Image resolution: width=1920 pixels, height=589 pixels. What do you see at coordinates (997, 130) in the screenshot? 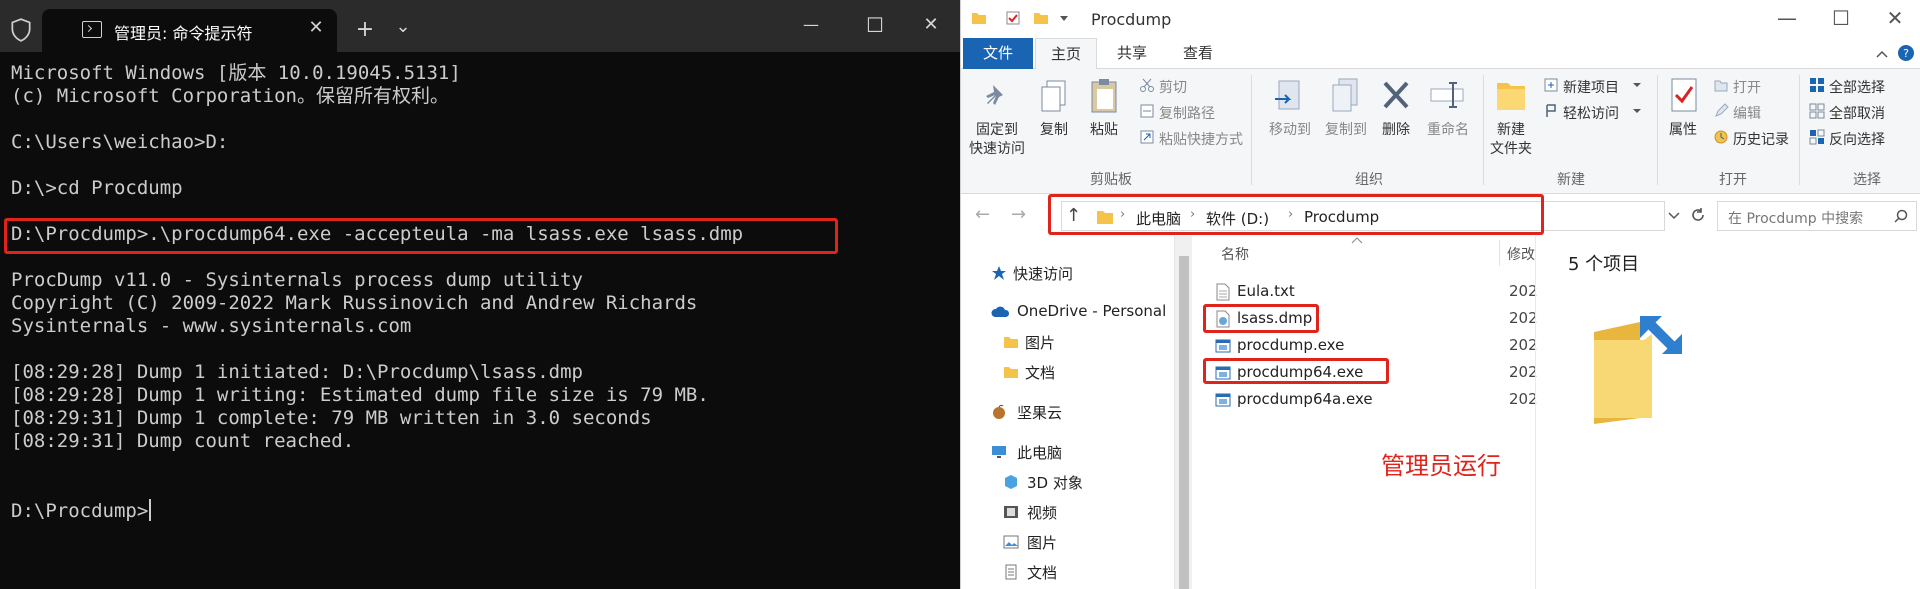
I see `pin-label-1: 固定到` at bounding box center [997, 130].